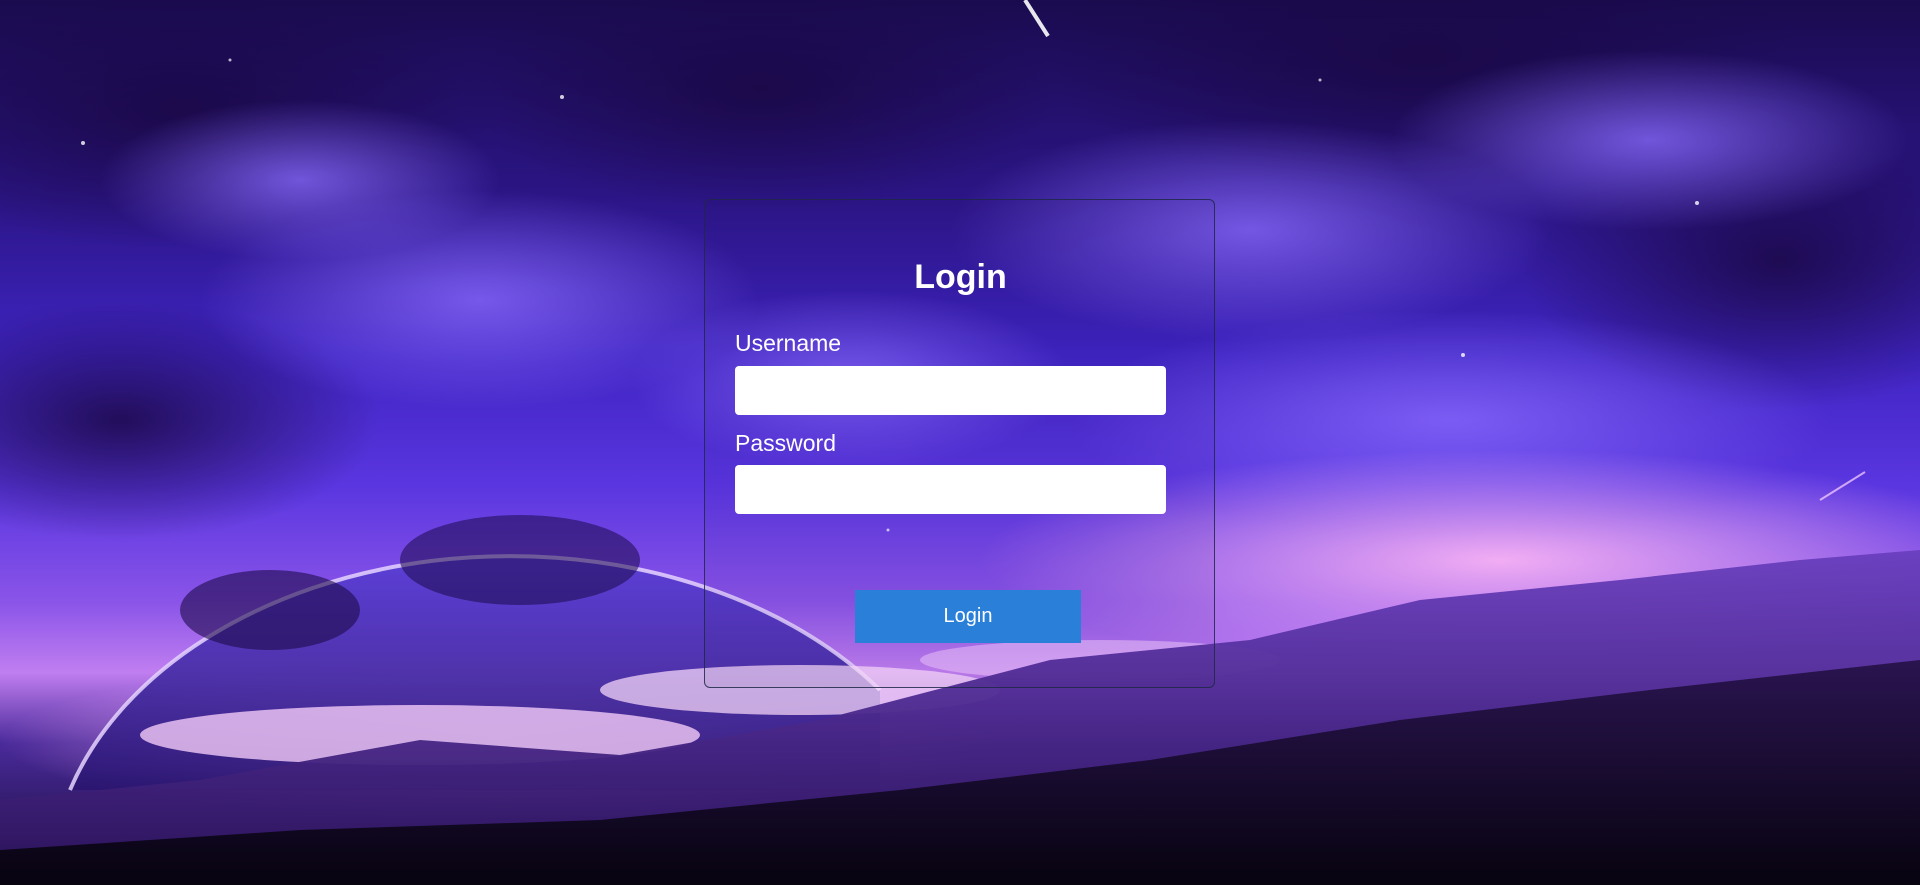 This screenshot has width=1920, height=885. I want to click on login-button: Login, so click(968, 616).